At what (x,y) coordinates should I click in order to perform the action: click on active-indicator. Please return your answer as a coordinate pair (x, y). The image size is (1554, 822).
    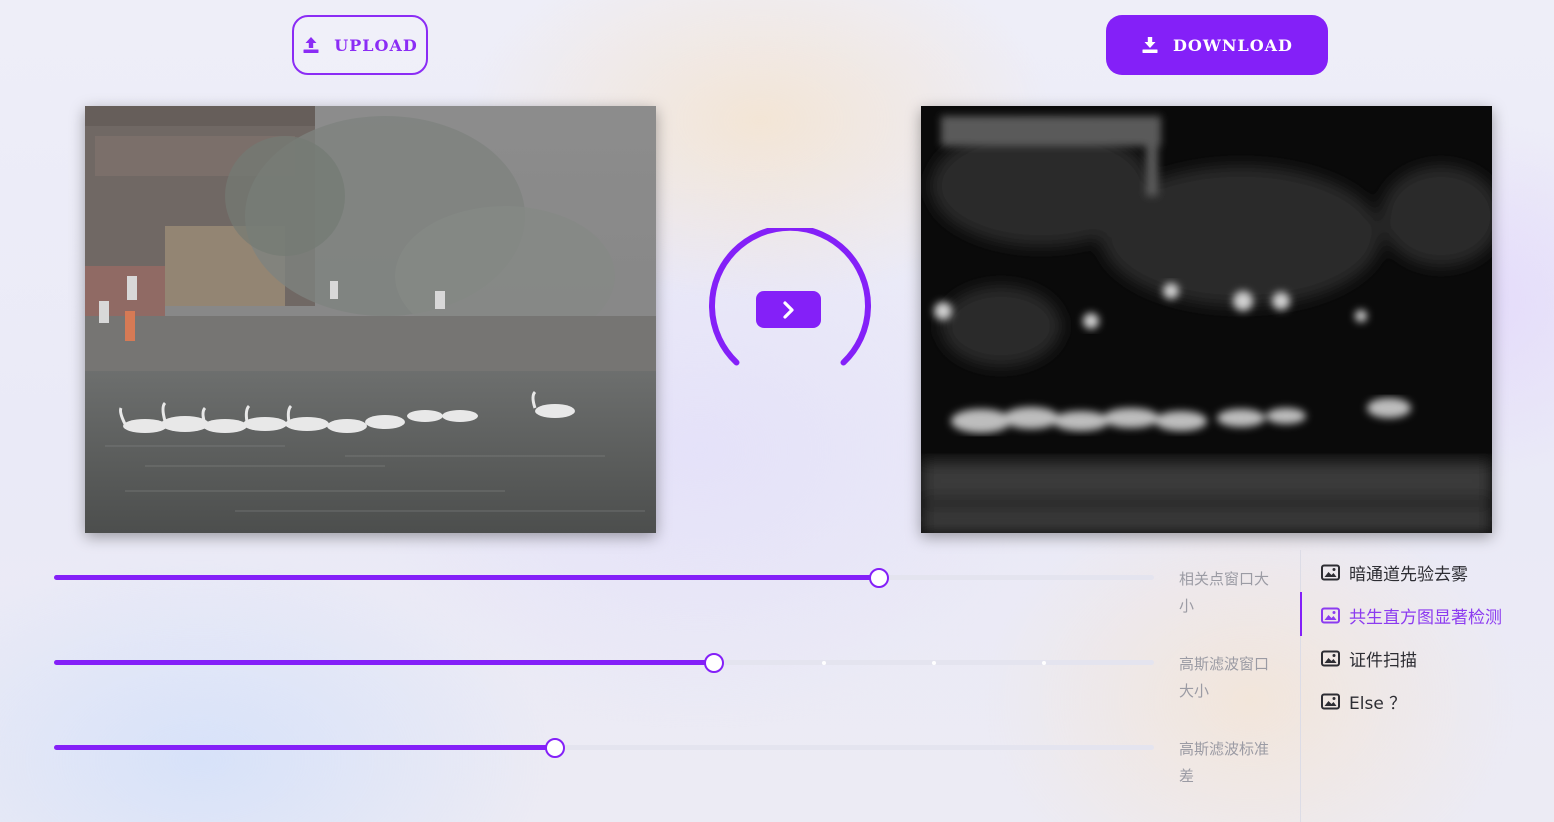
    Looking at the image, I should click on (1301, 614).